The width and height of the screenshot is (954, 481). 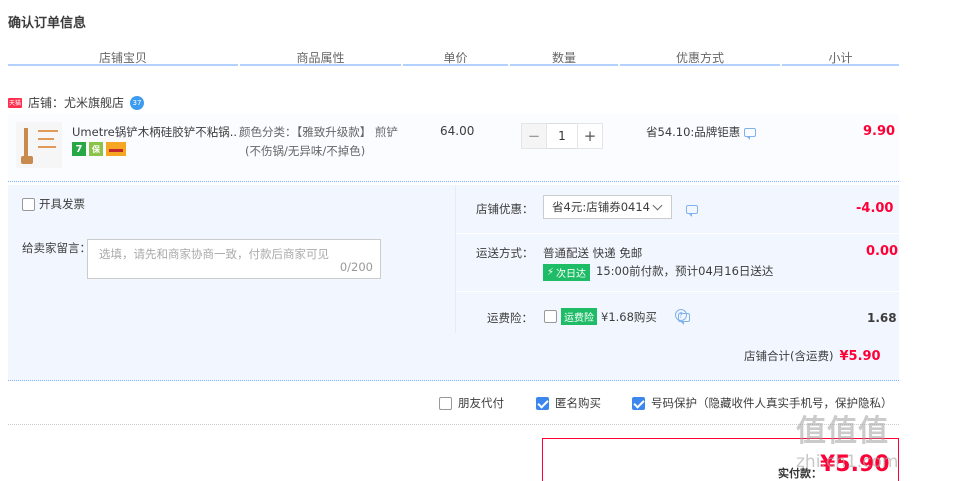 I want to click on spatula-head-shape, so click(x=27, y=160).